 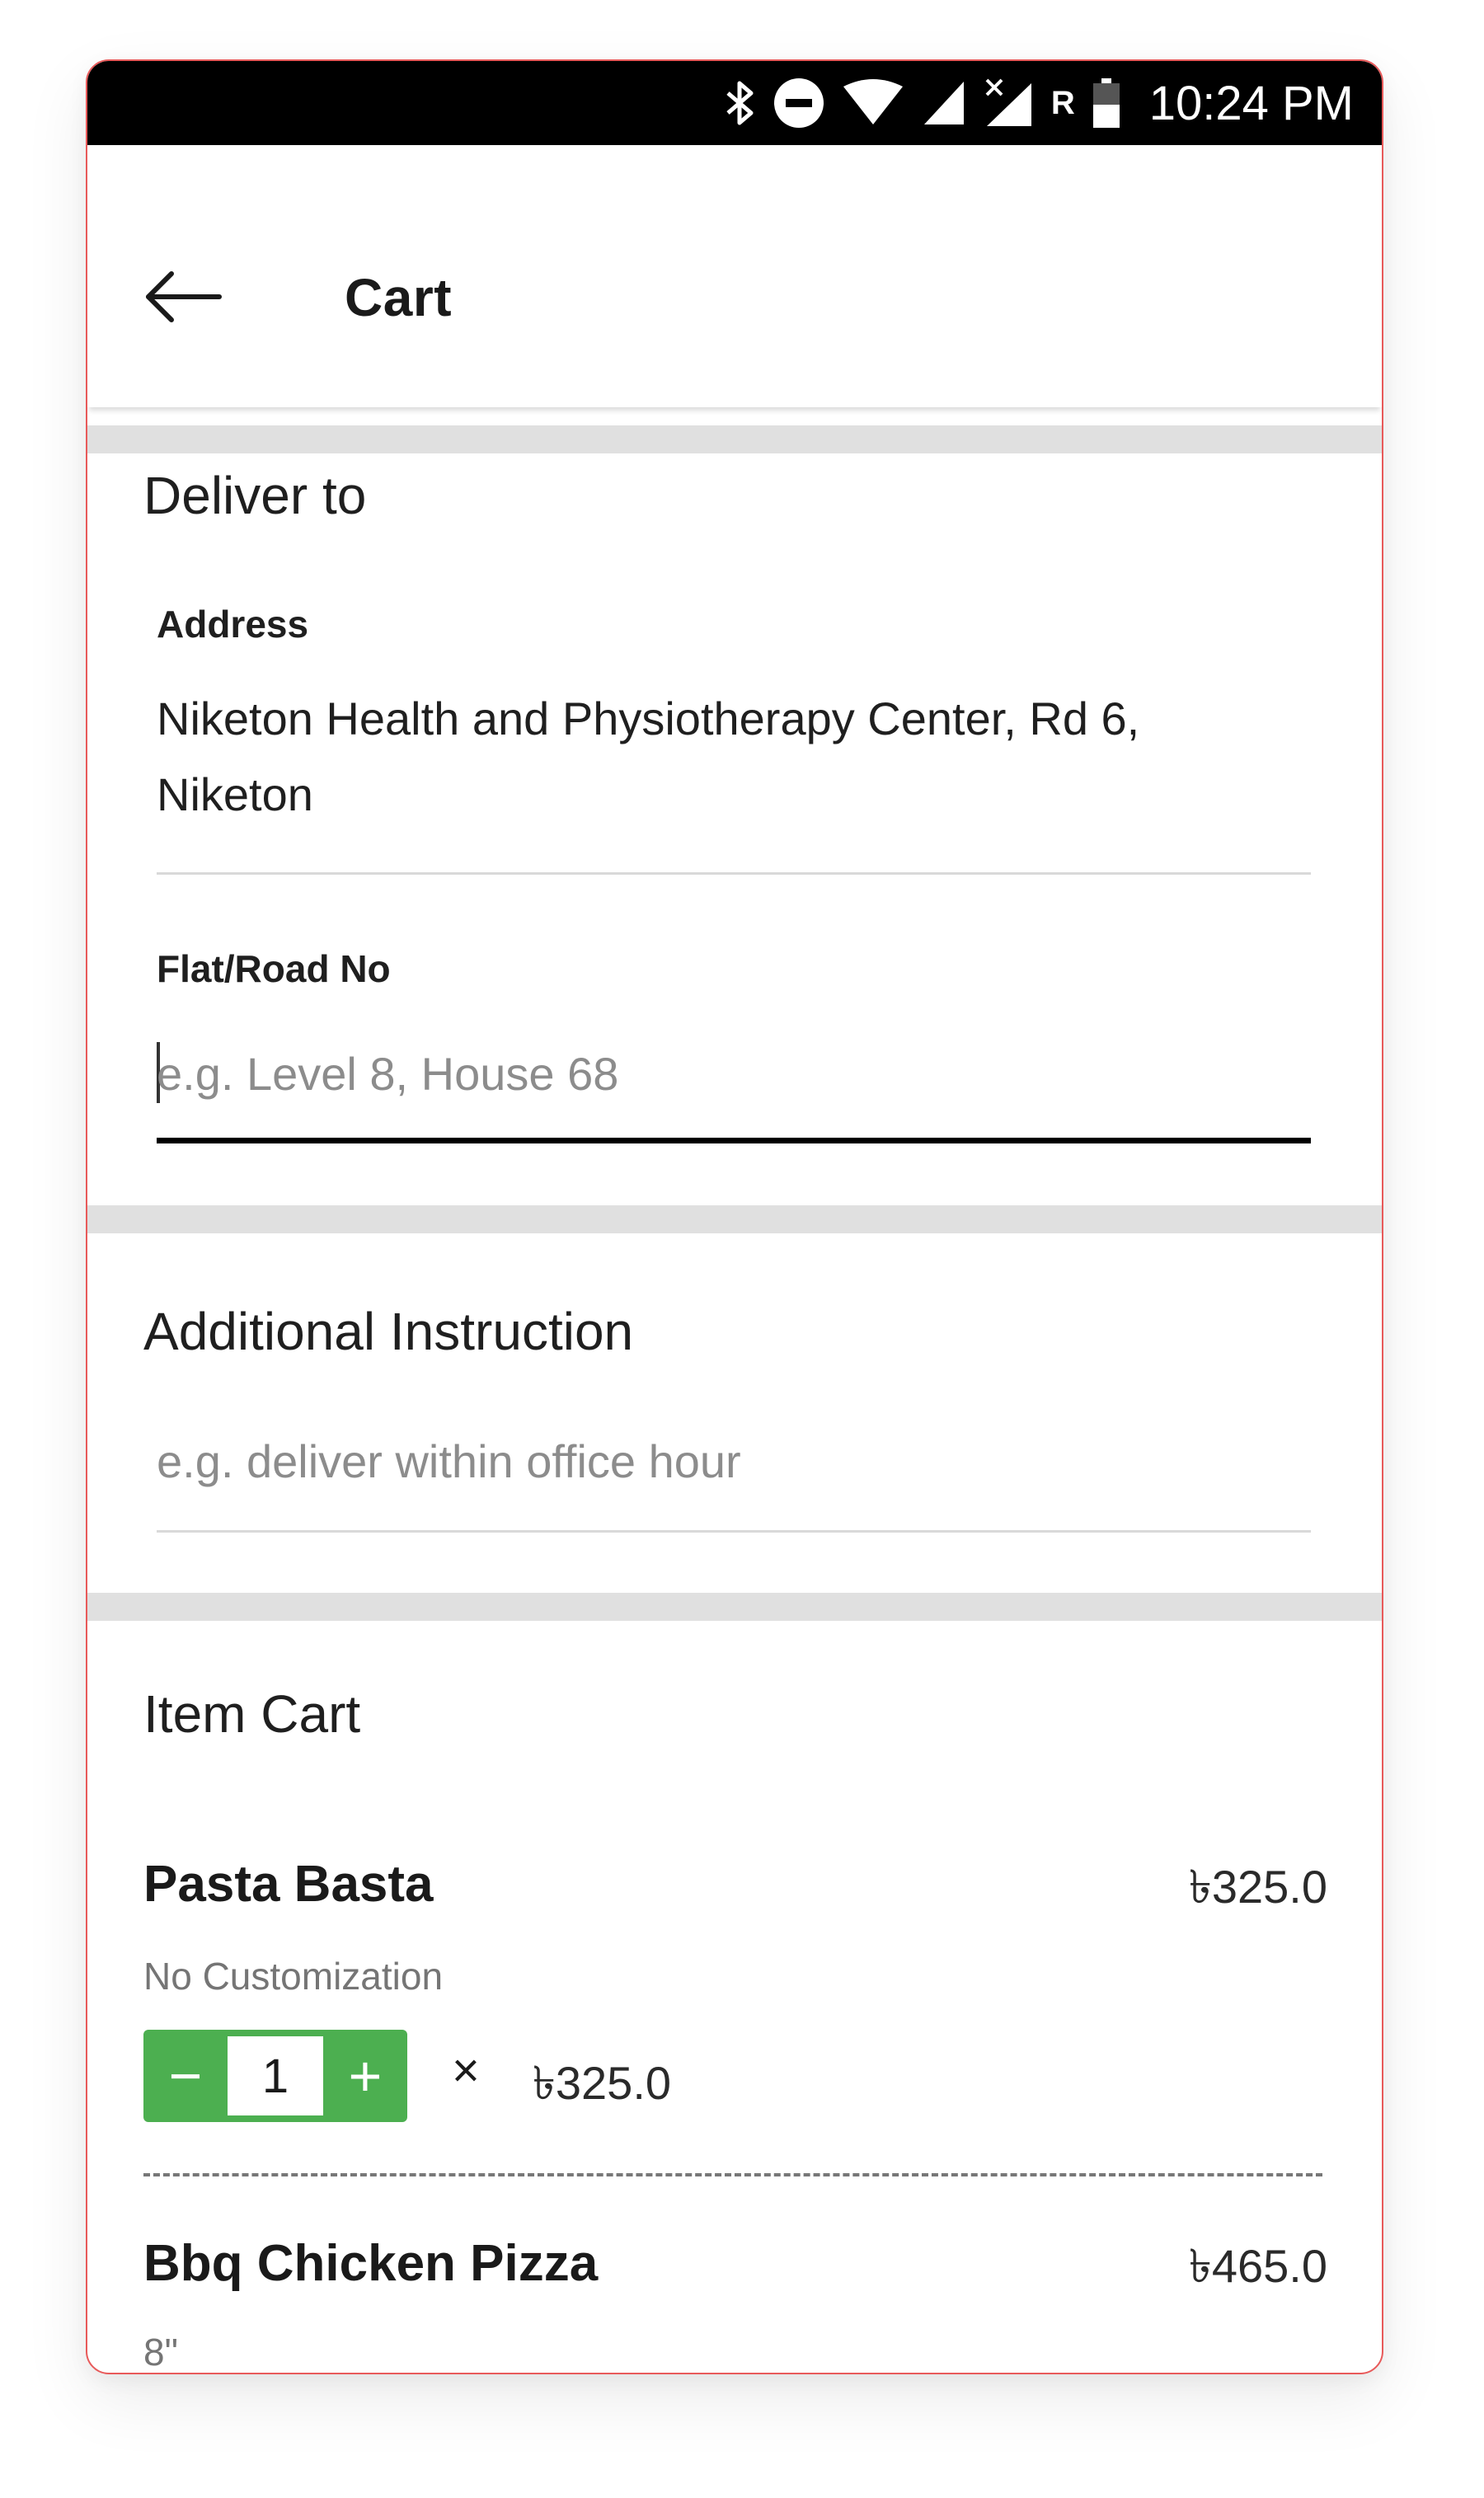 I want to click on item-customization: No Customization, so click(x=293, y=1977).